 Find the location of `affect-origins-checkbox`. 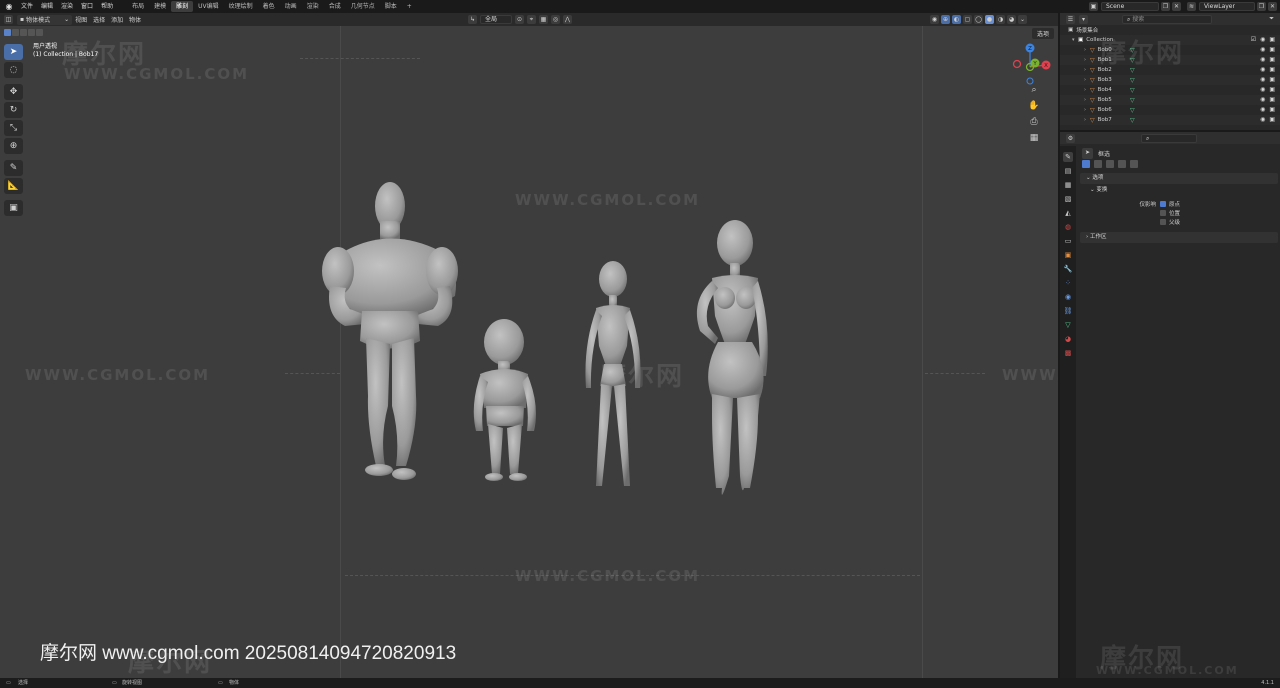

affect-origins-checkbox is located at coordinates (1163, 203).